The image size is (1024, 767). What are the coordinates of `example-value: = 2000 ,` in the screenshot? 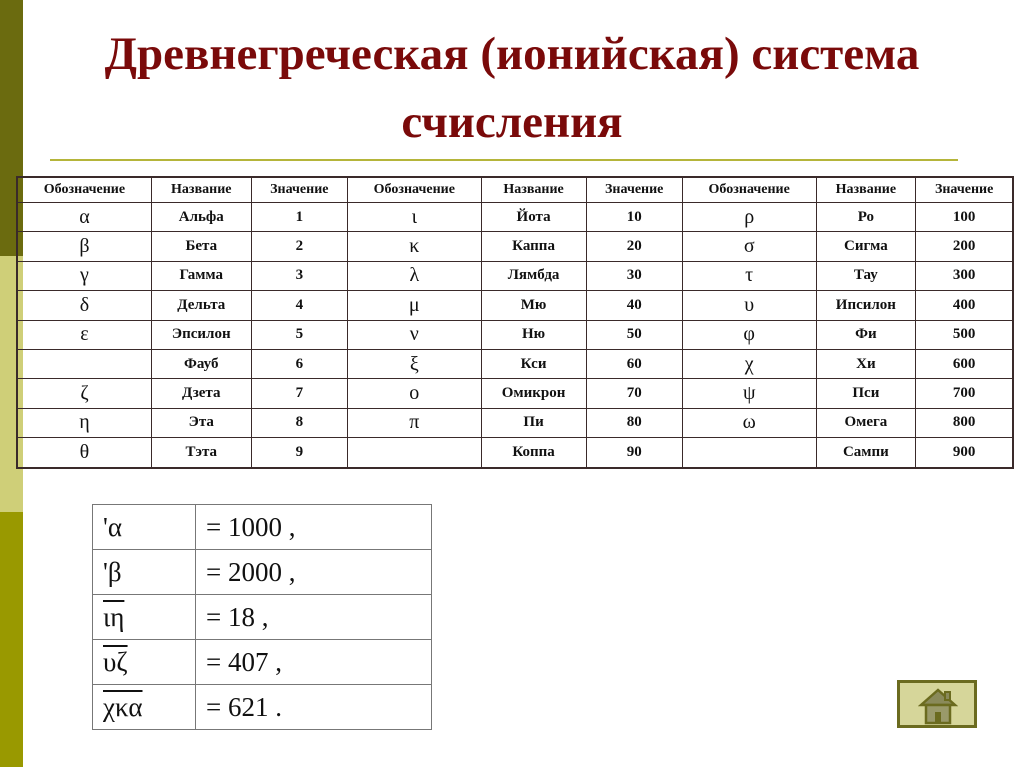 It's located at (313, 572).